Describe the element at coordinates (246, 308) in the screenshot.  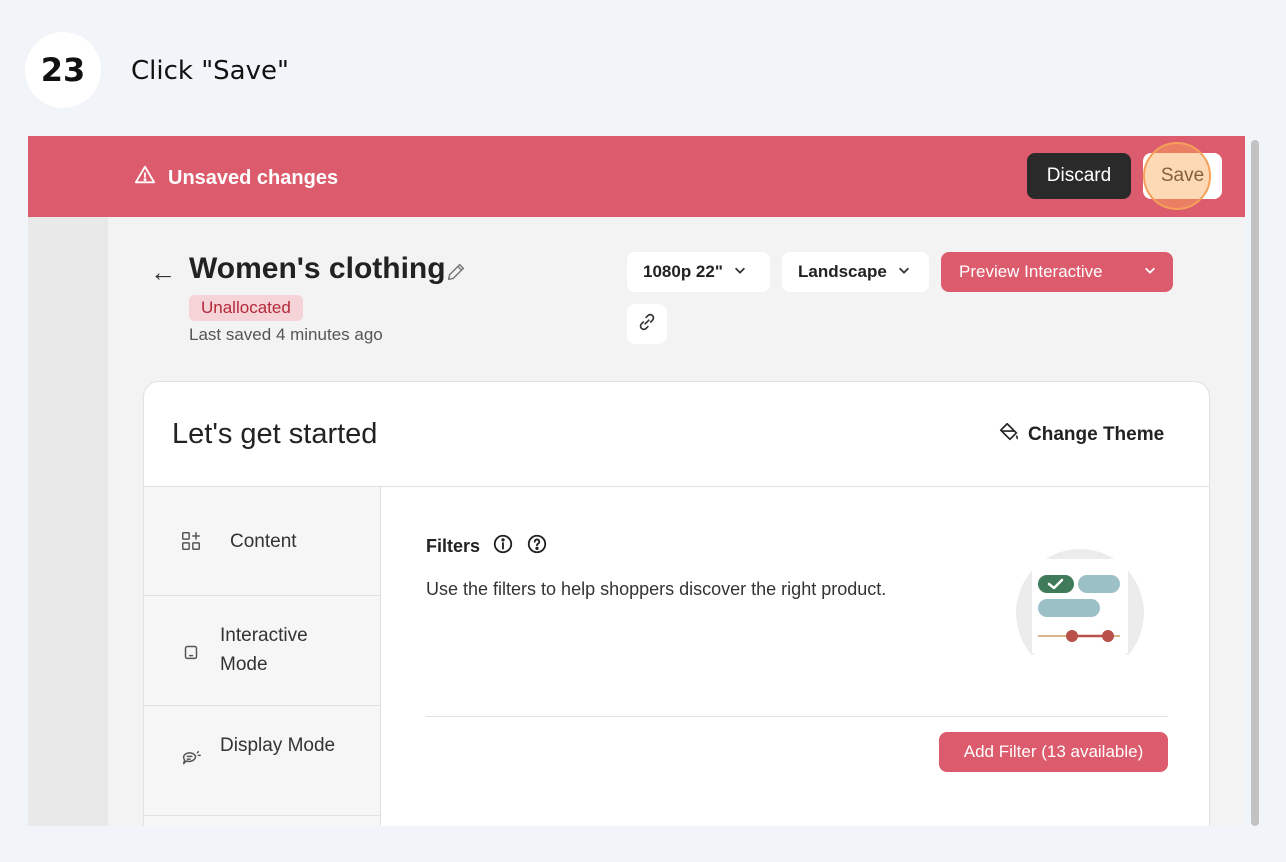
I see `status-badge: Unallocated` at that location.